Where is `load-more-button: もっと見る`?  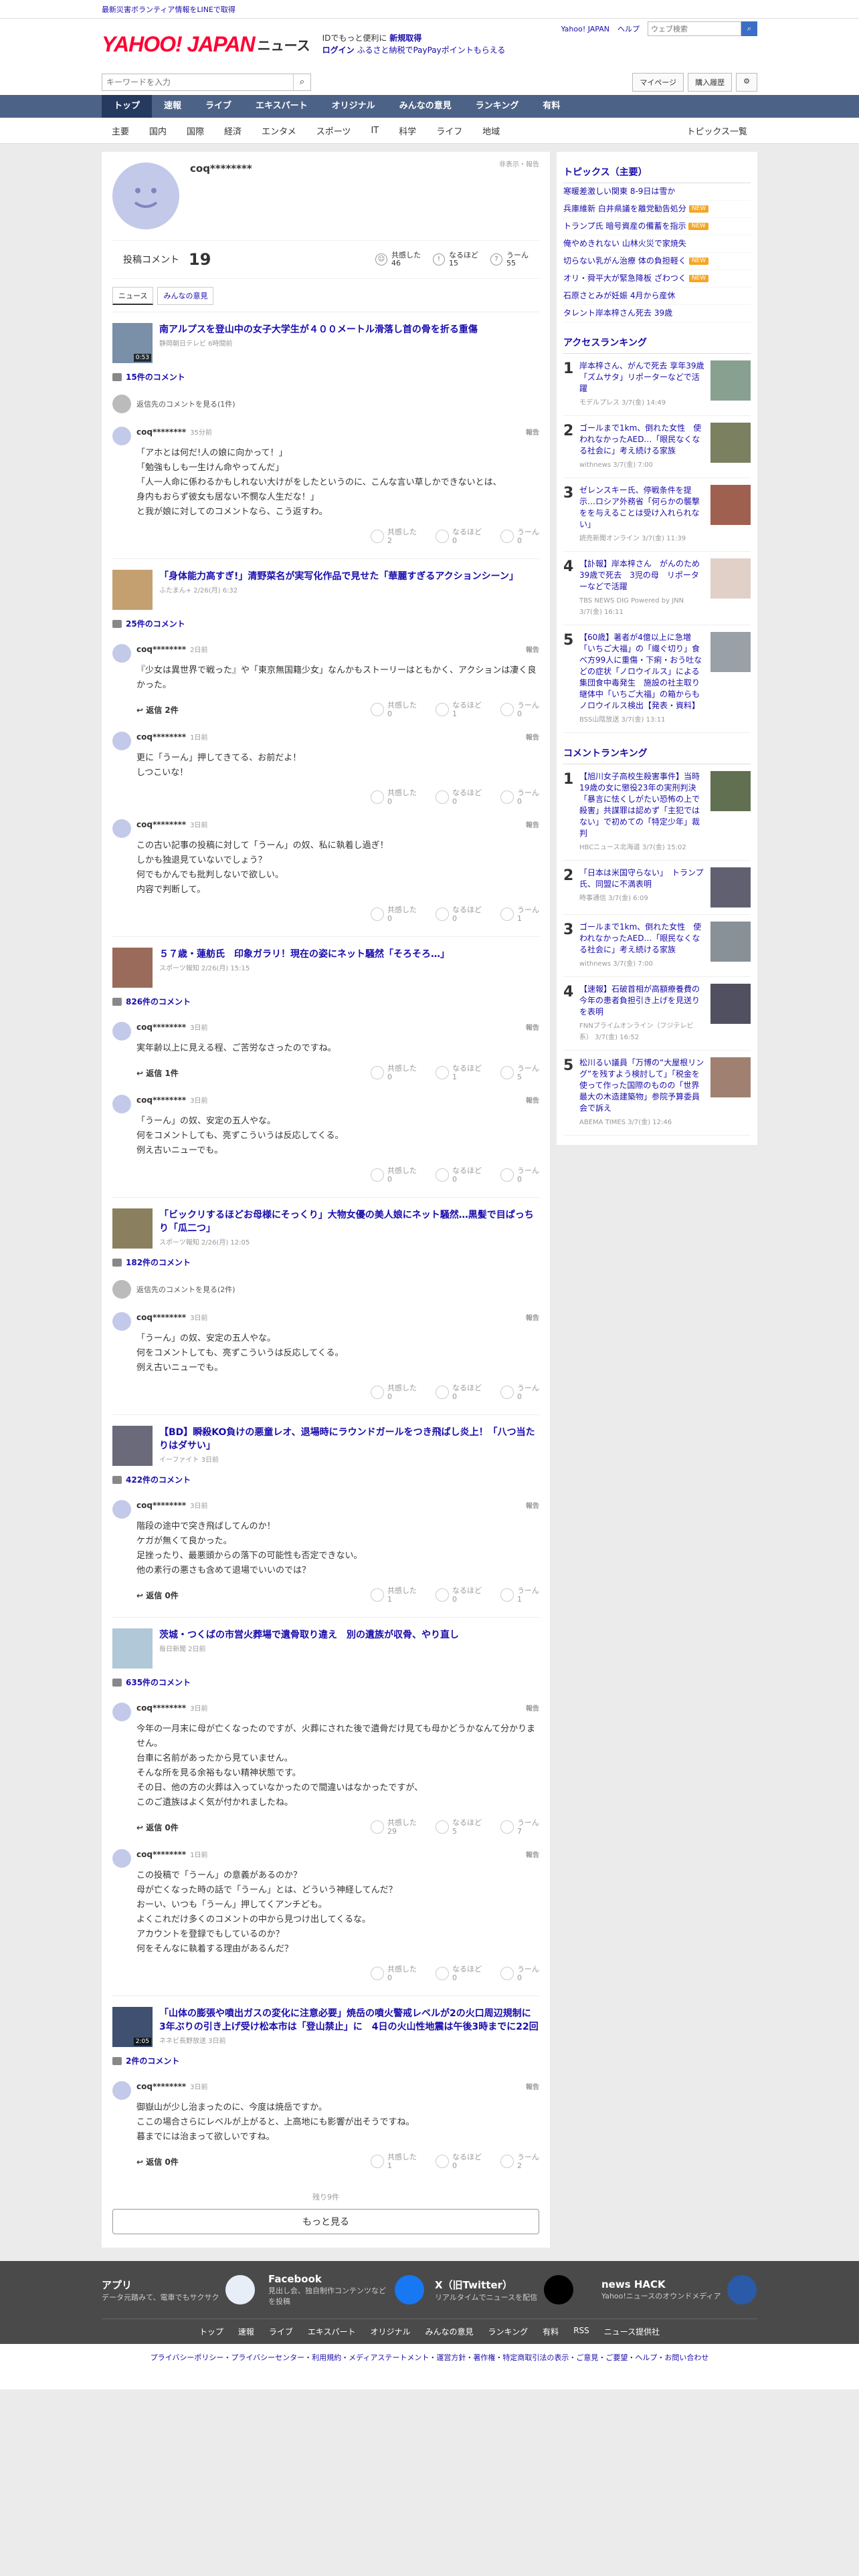 load-more-button: もっと見る is located at coordinates (326, 2221).